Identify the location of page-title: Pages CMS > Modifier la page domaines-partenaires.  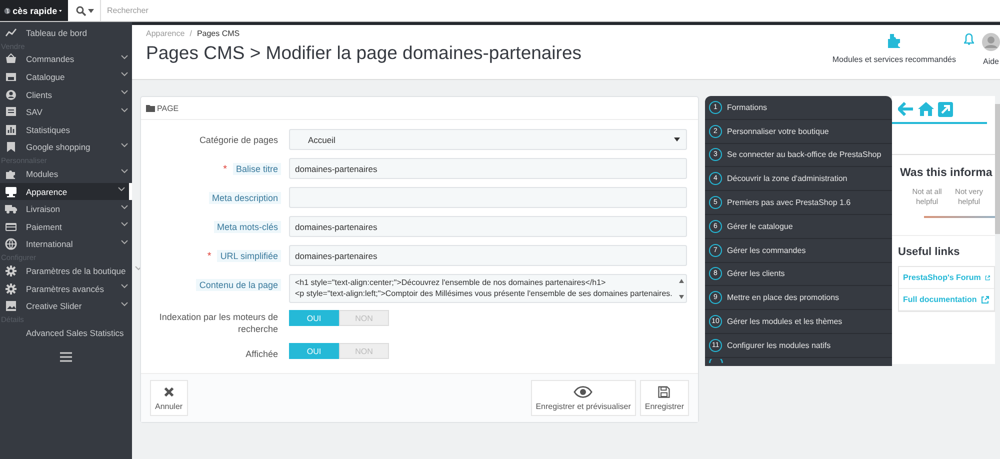
(364, 53).